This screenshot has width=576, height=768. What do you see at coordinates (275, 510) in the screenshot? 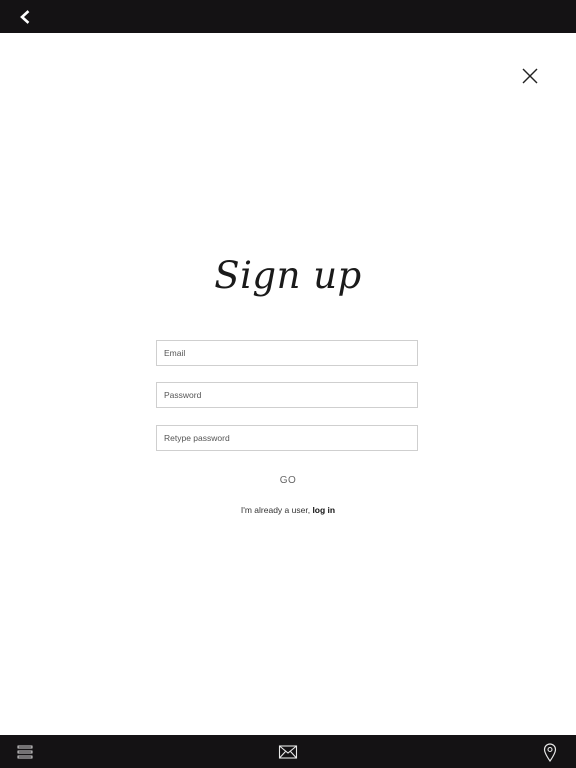
I see `already-user-text: I'm already a user,` at bounding box center [275, 510].